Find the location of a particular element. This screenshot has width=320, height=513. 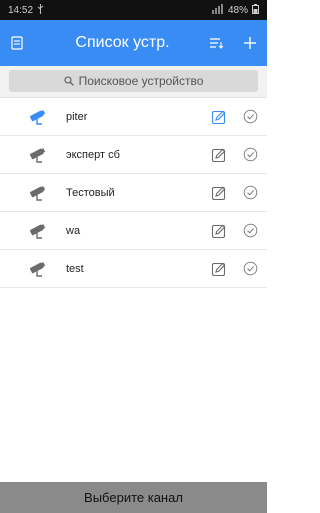

search-input: Поисковое устройство is located at coordinates (133, 81).